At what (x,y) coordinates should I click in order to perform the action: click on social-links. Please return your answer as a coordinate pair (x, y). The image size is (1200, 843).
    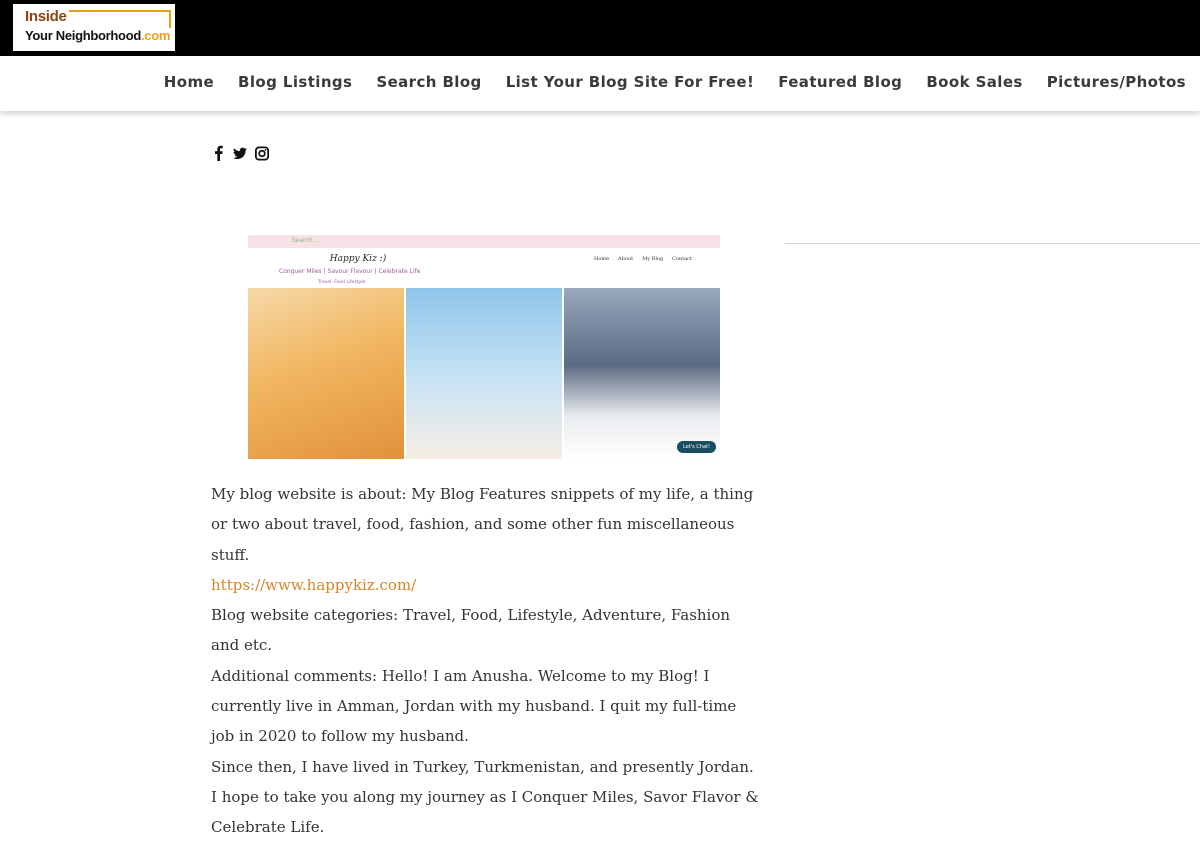
    Looking at the image, I should click on (240, 153).